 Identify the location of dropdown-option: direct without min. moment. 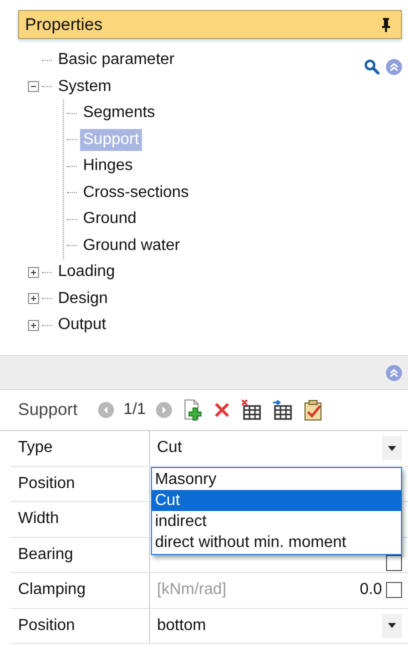
(276, 542).